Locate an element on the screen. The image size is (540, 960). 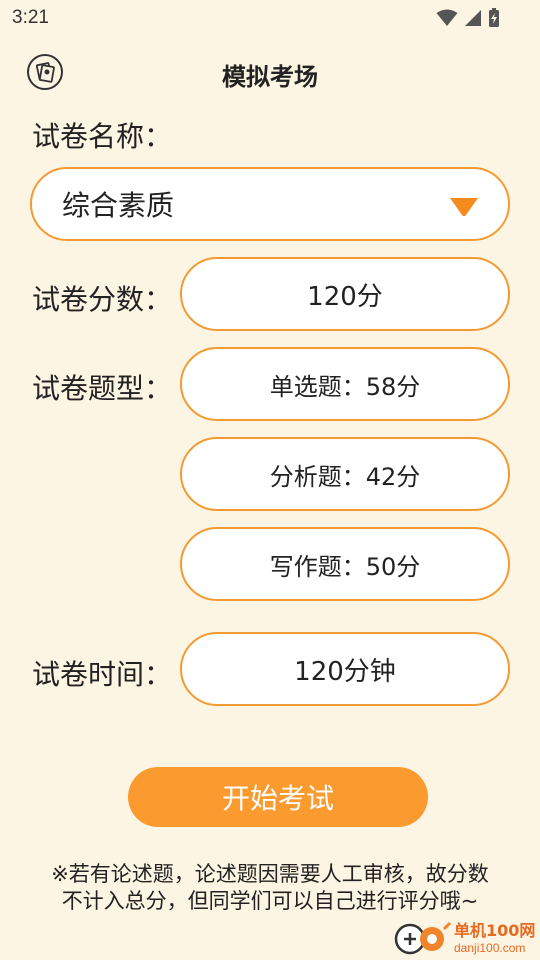
status-bar: 3:21 is located at coordinates (270, 18).